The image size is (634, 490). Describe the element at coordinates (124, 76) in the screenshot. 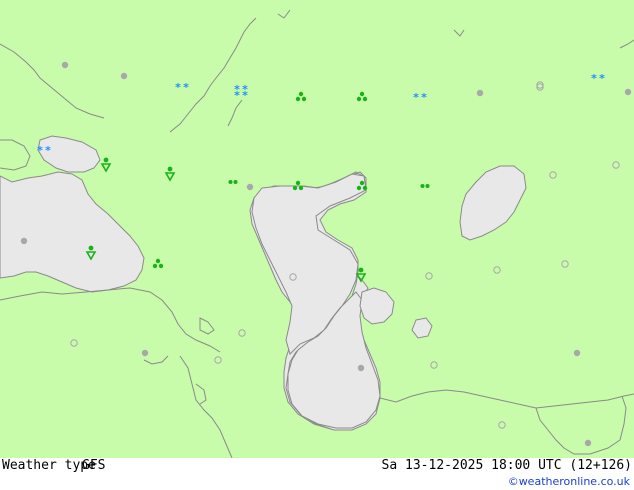

I see `cloudy-ring-icon` at that location.